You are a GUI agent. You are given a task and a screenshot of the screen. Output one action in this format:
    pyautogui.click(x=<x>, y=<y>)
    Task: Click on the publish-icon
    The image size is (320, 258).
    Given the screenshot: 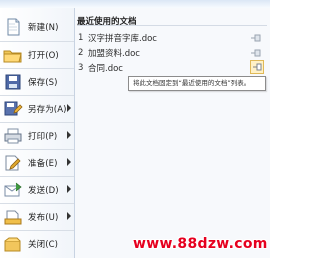 What is the action you would take?
    pyautogui.click(x=13, y=217)
    